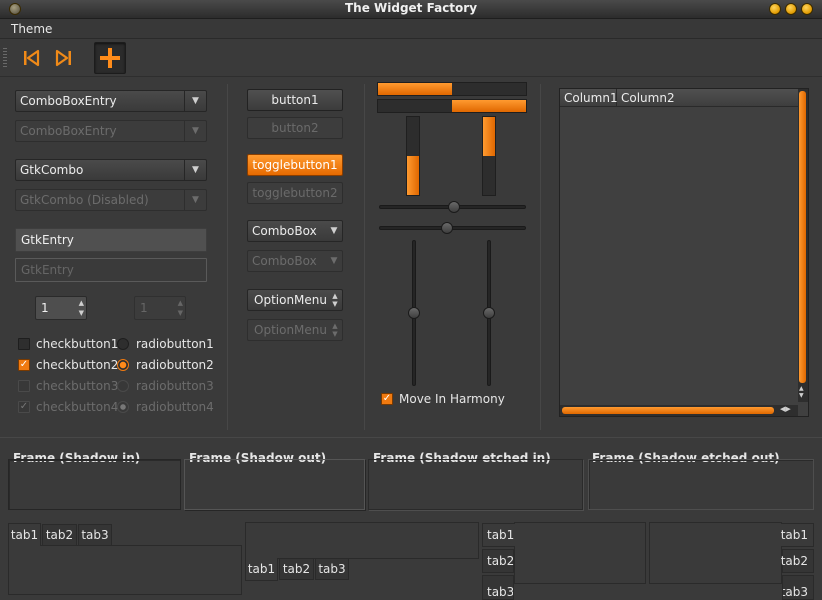  I want to click on comboboxentry-disabled-text: ComboBoxEntry, so click(68, 131).